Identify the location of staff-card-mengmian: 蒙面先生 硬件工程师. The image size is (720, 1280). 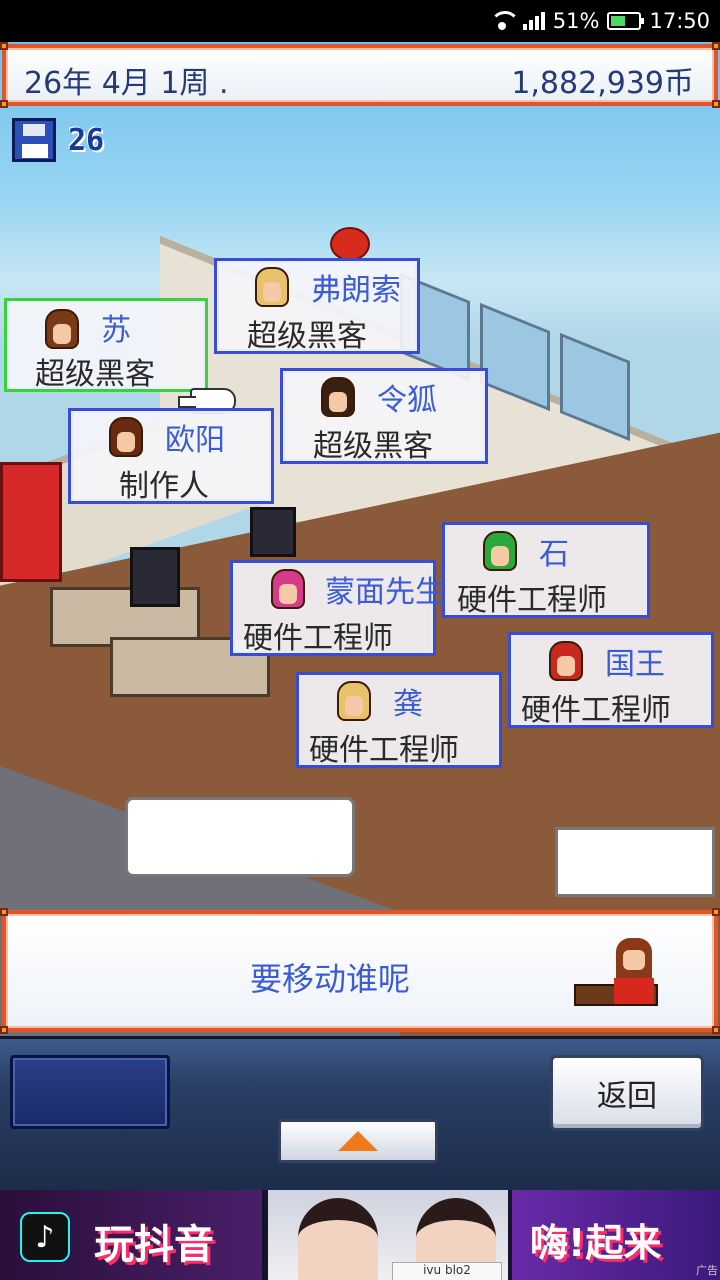
(337, 608).